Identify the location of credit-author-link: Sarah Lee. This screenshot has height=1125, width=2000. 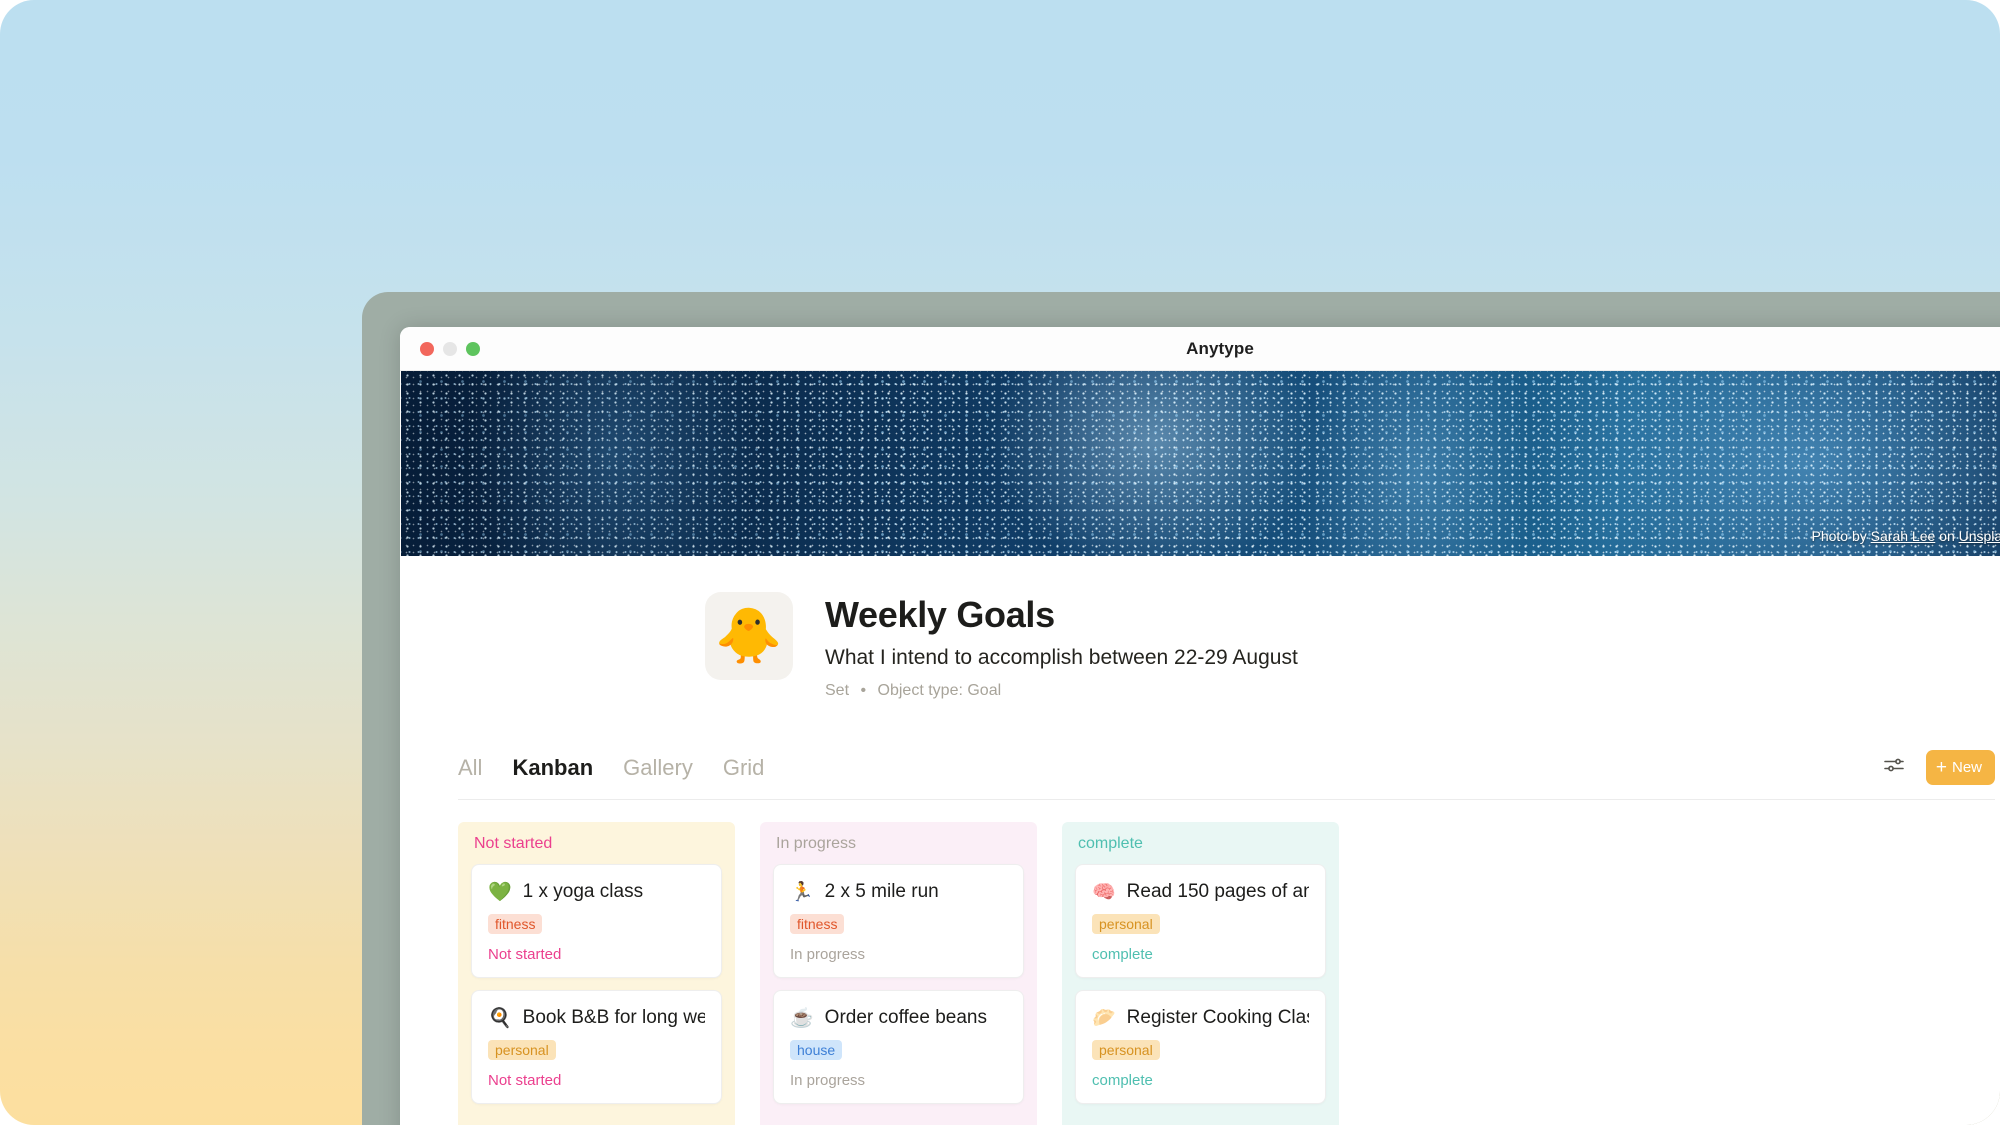
(1903, 536).